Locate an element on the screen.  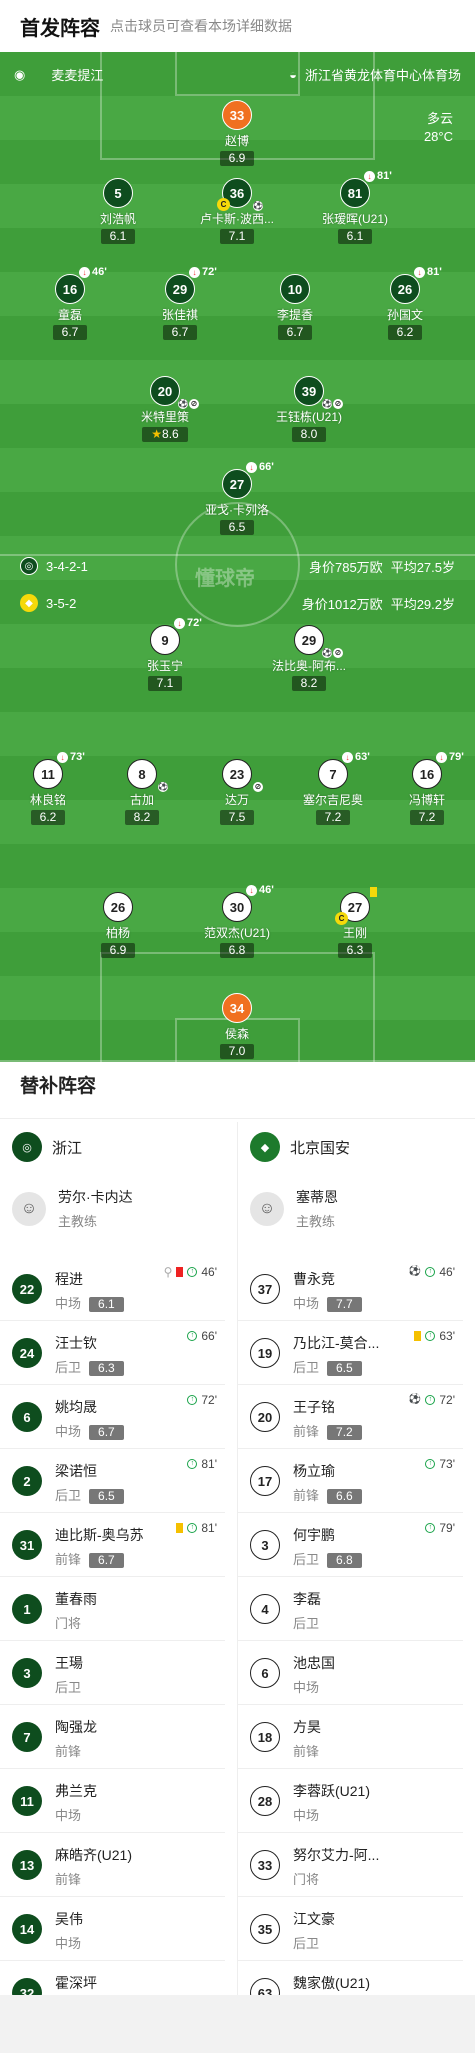
away-team-header: ◆ 北京国安 is located at coordinates (300, 1147).